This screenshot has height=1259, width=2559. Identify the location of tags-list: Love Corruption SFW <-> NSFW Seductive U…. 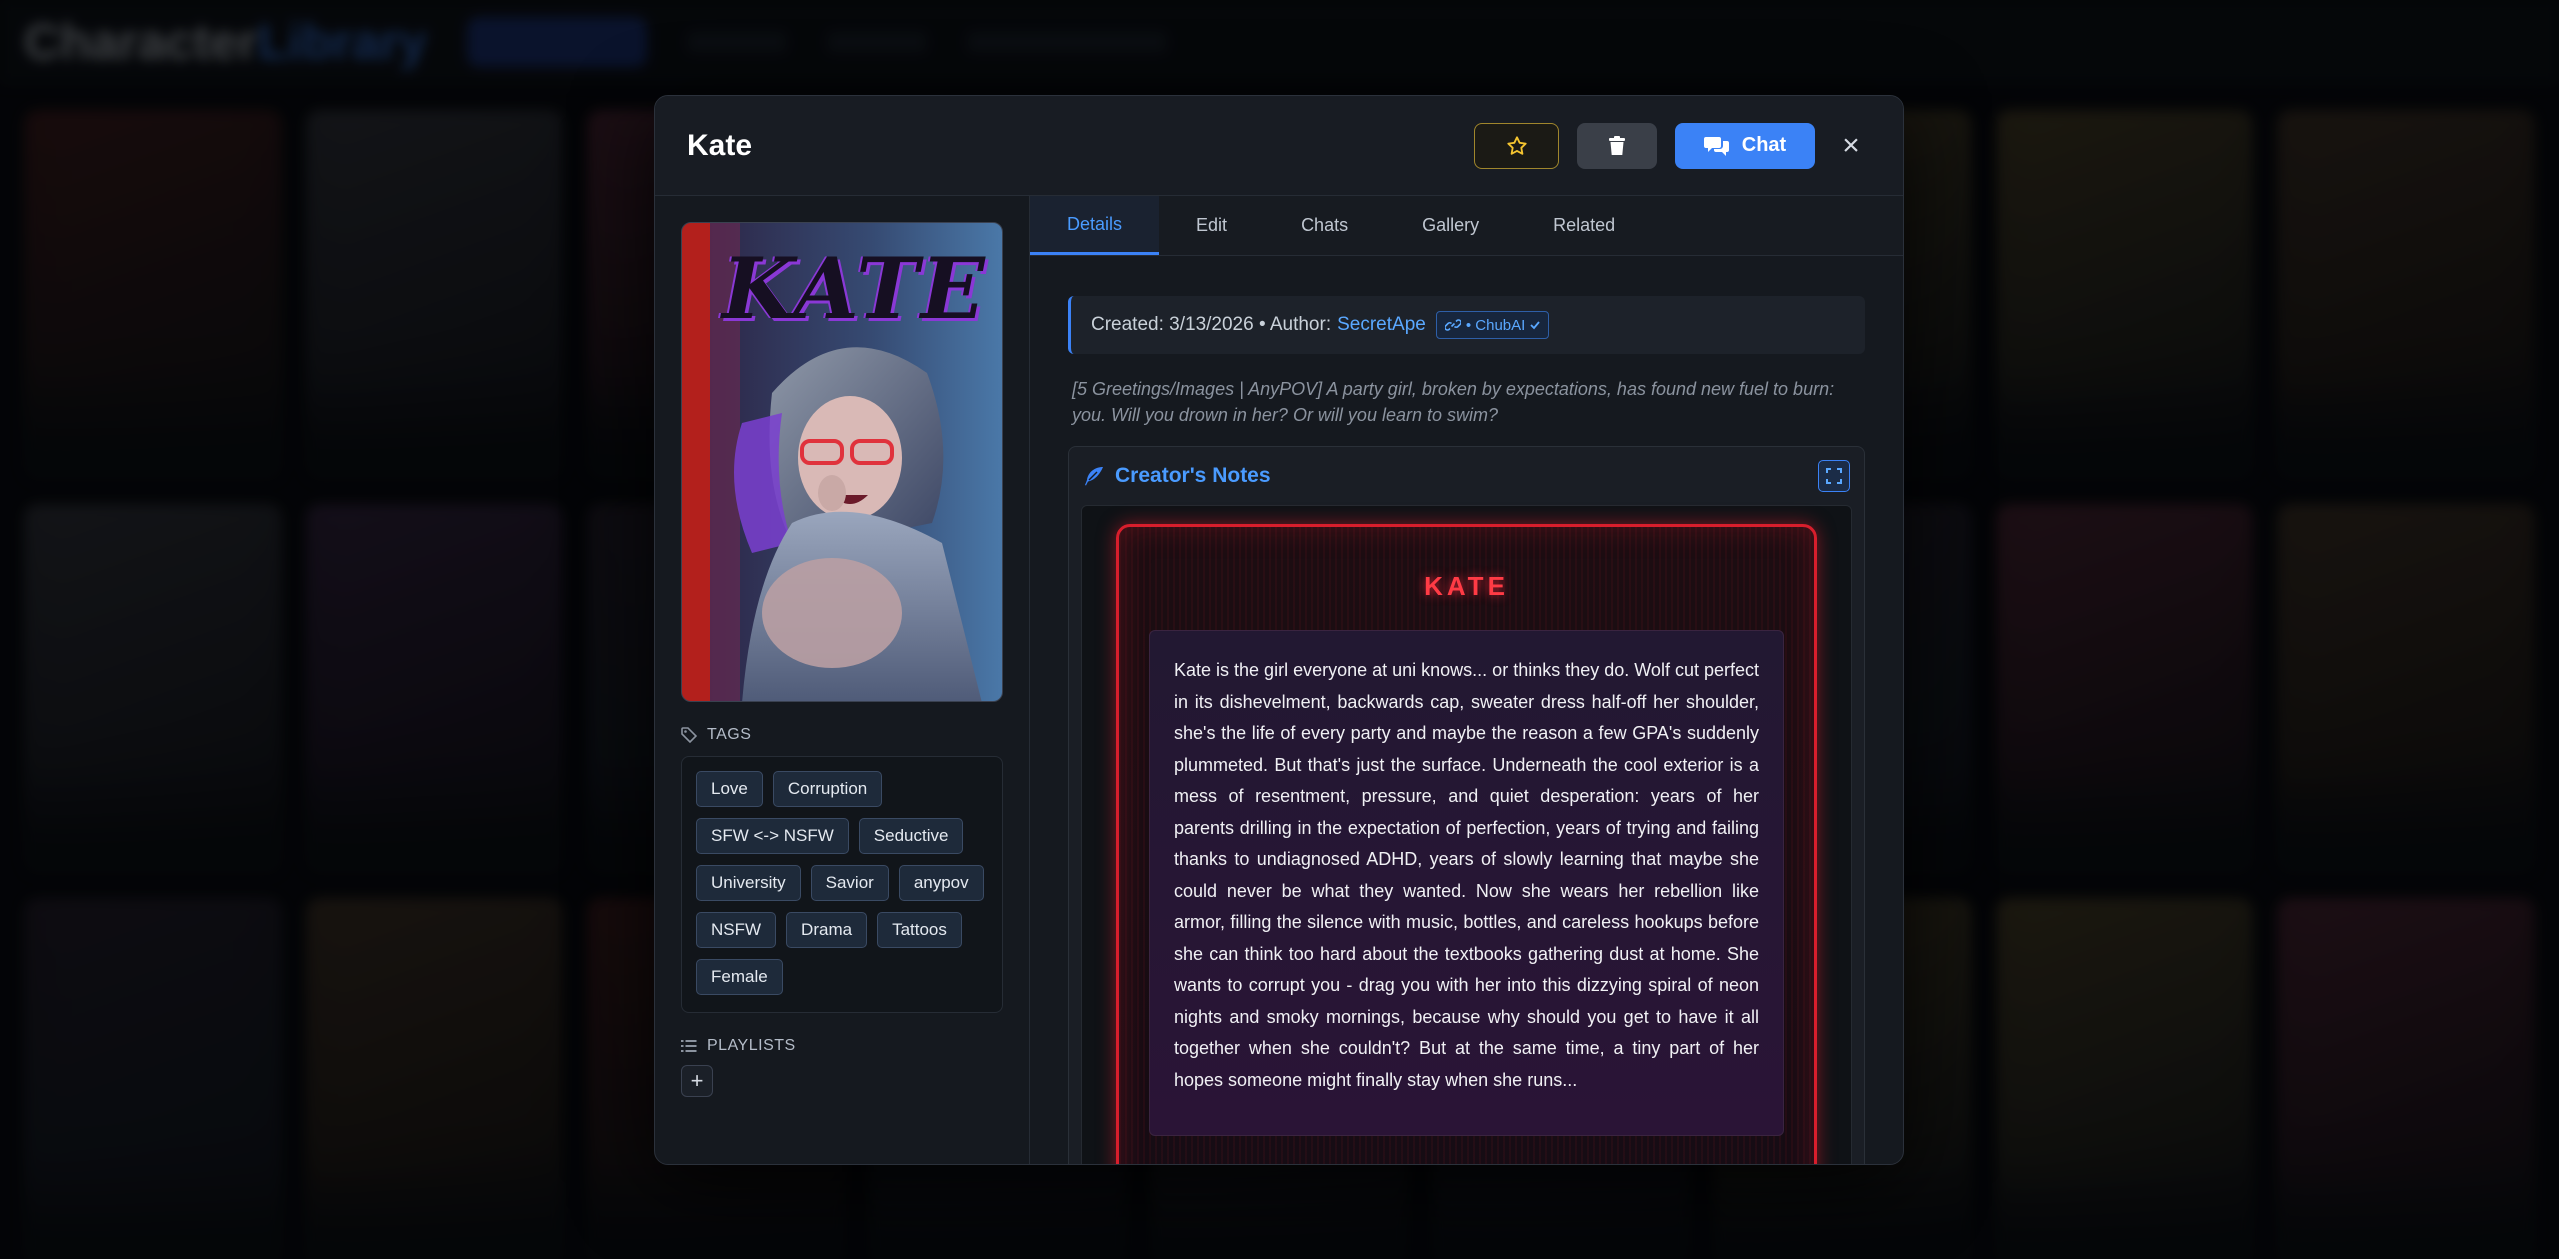
(842, 884).